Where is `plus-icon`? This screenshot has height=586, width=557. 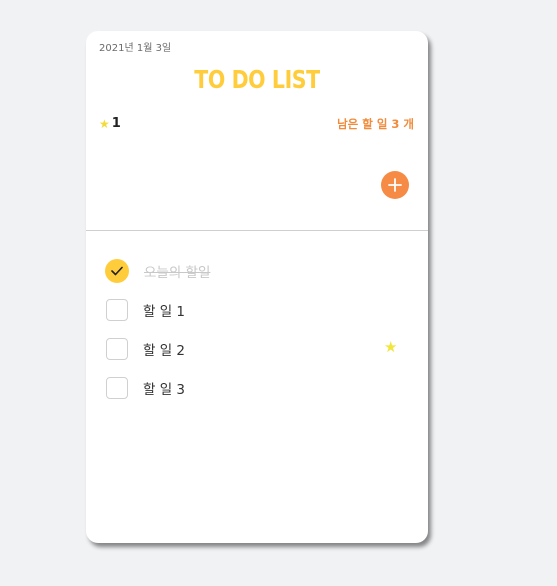
plus-icon is located at coordinates (395, 185).